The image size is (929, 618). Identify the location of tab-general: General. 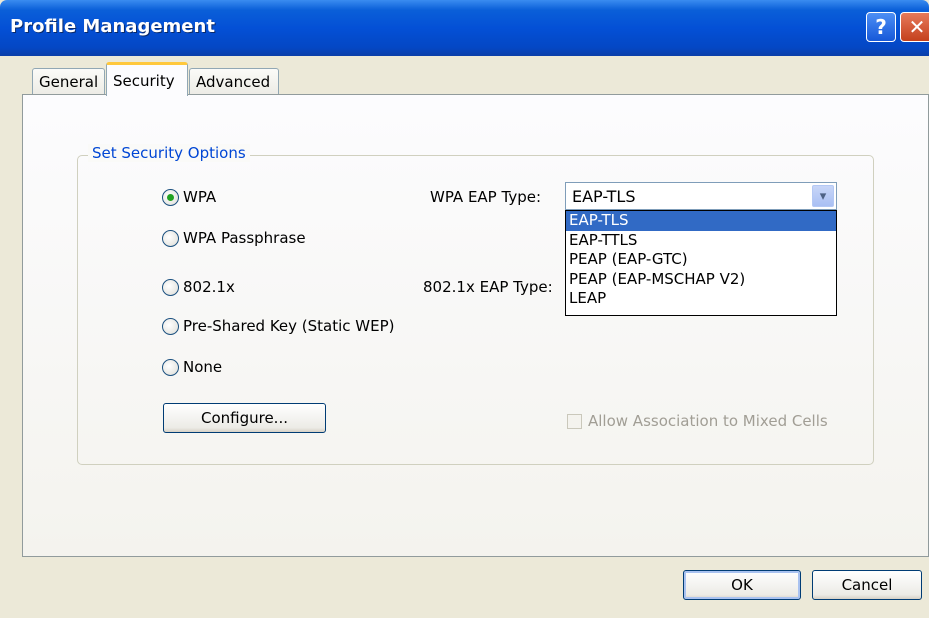
(68, 81).